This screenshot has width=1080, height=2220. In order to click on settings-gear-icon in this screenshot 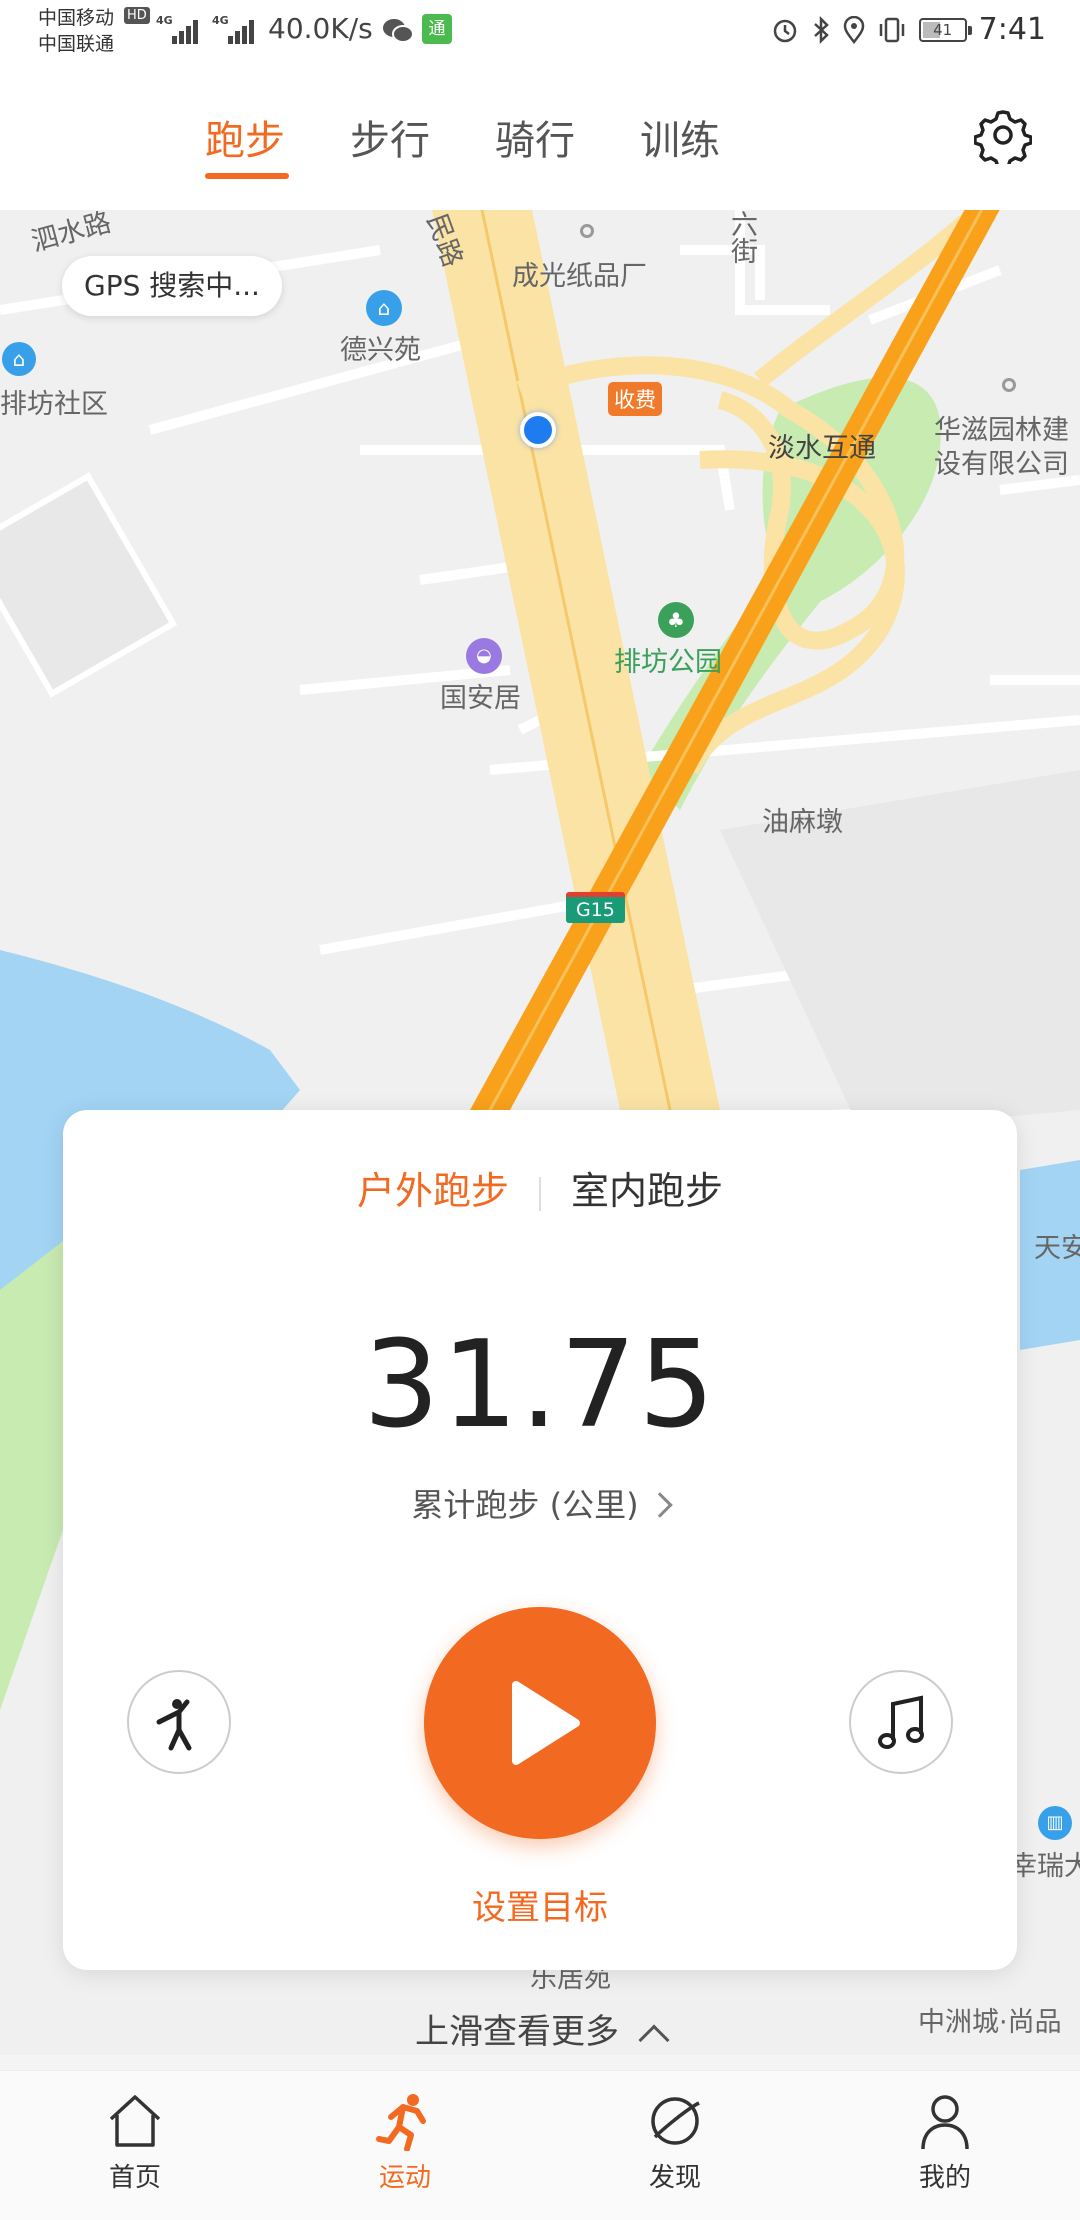, I will do `click(1003, 135)`.